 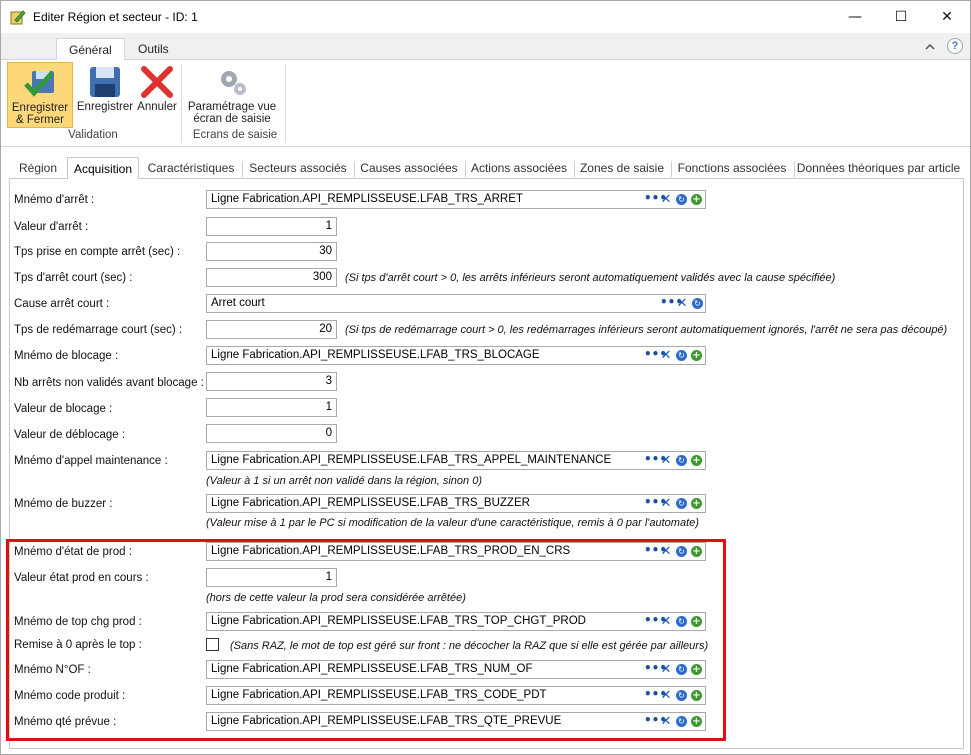 I want to click on tab-donnees-theoriques: Données théoriques par article, so click(x=878, y=169).